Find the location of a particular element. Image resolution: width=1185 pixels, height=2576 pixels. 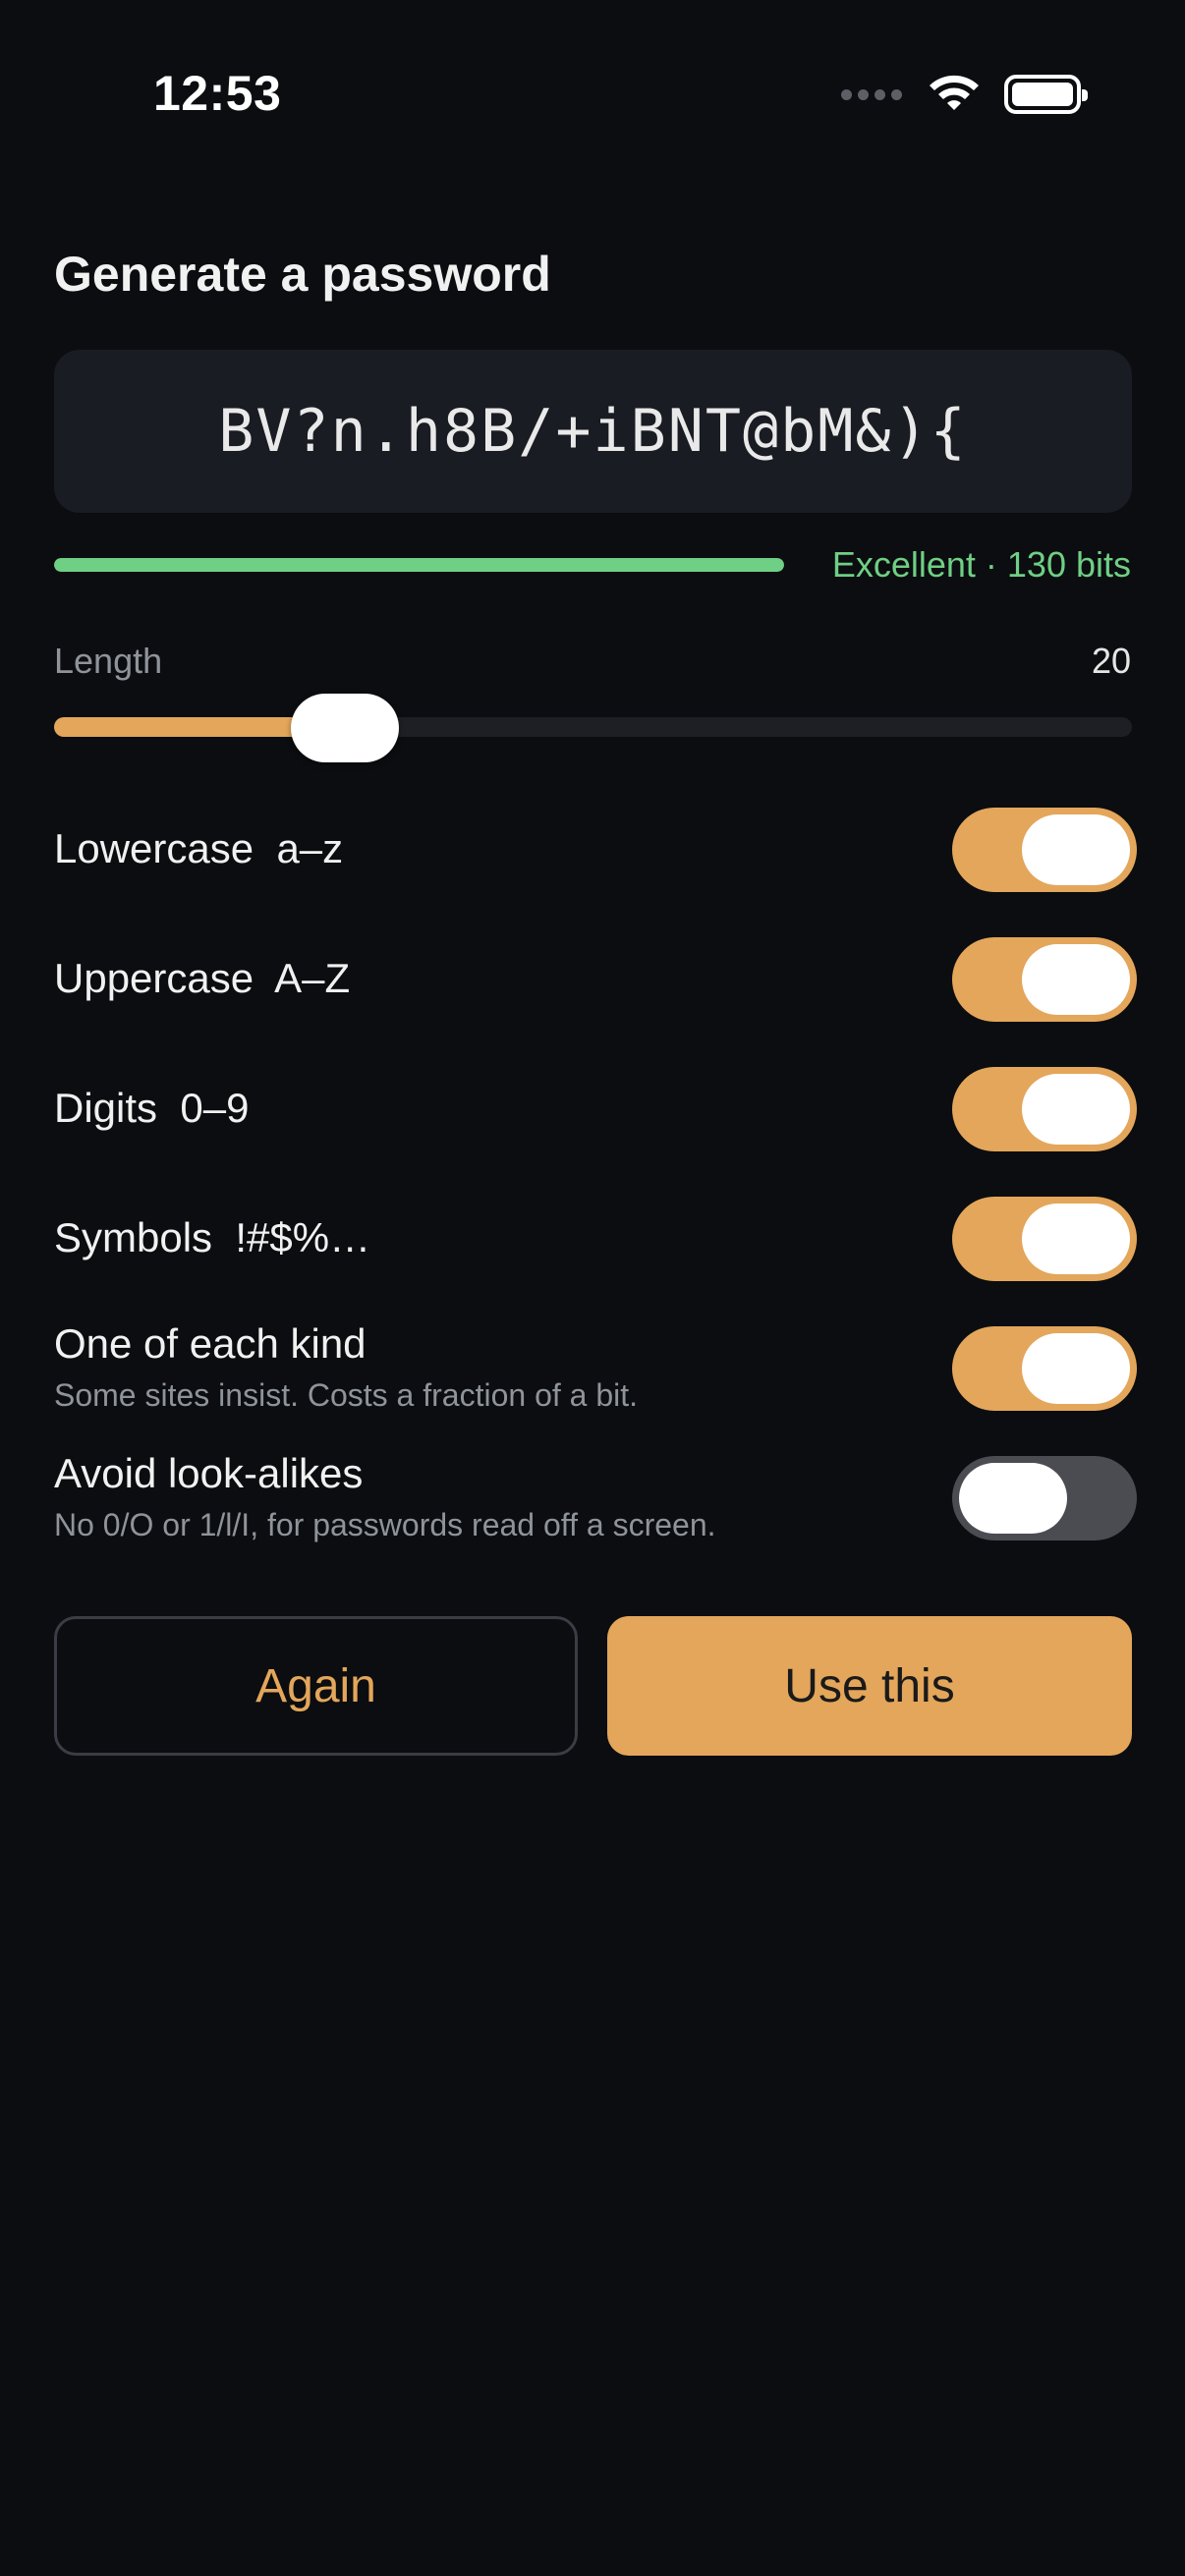

use-this-button: Use this is located at coordinates (870, 1686).